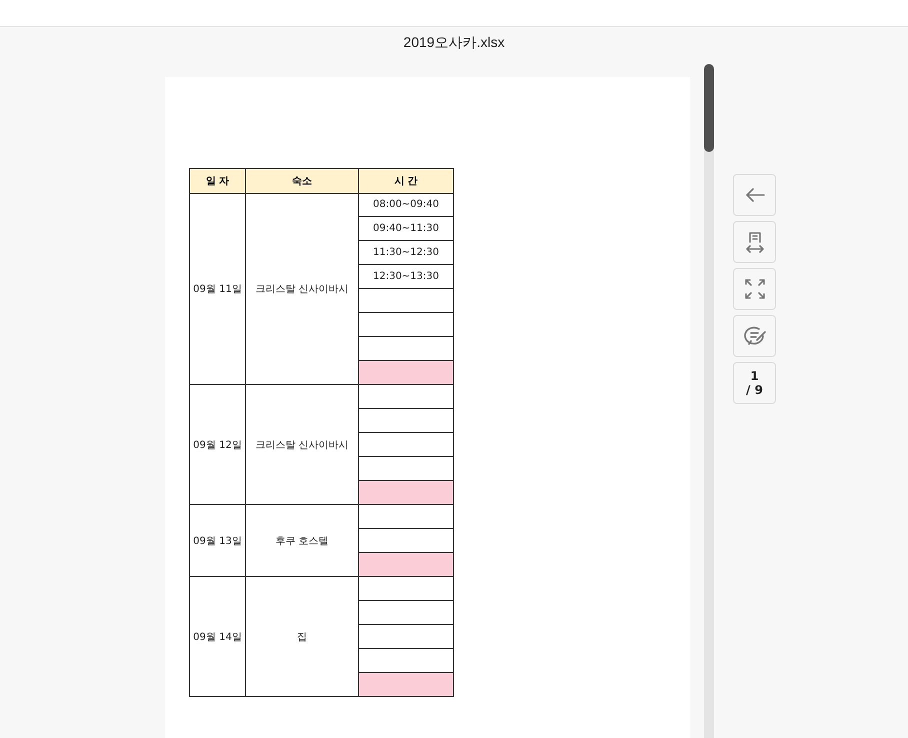 Image resolution: width=908 pixels, height=738 pixels. Describe the element at coordinates (406, 277) in the screenshot. I see `table-cell: 12:30~13:30` at that location.